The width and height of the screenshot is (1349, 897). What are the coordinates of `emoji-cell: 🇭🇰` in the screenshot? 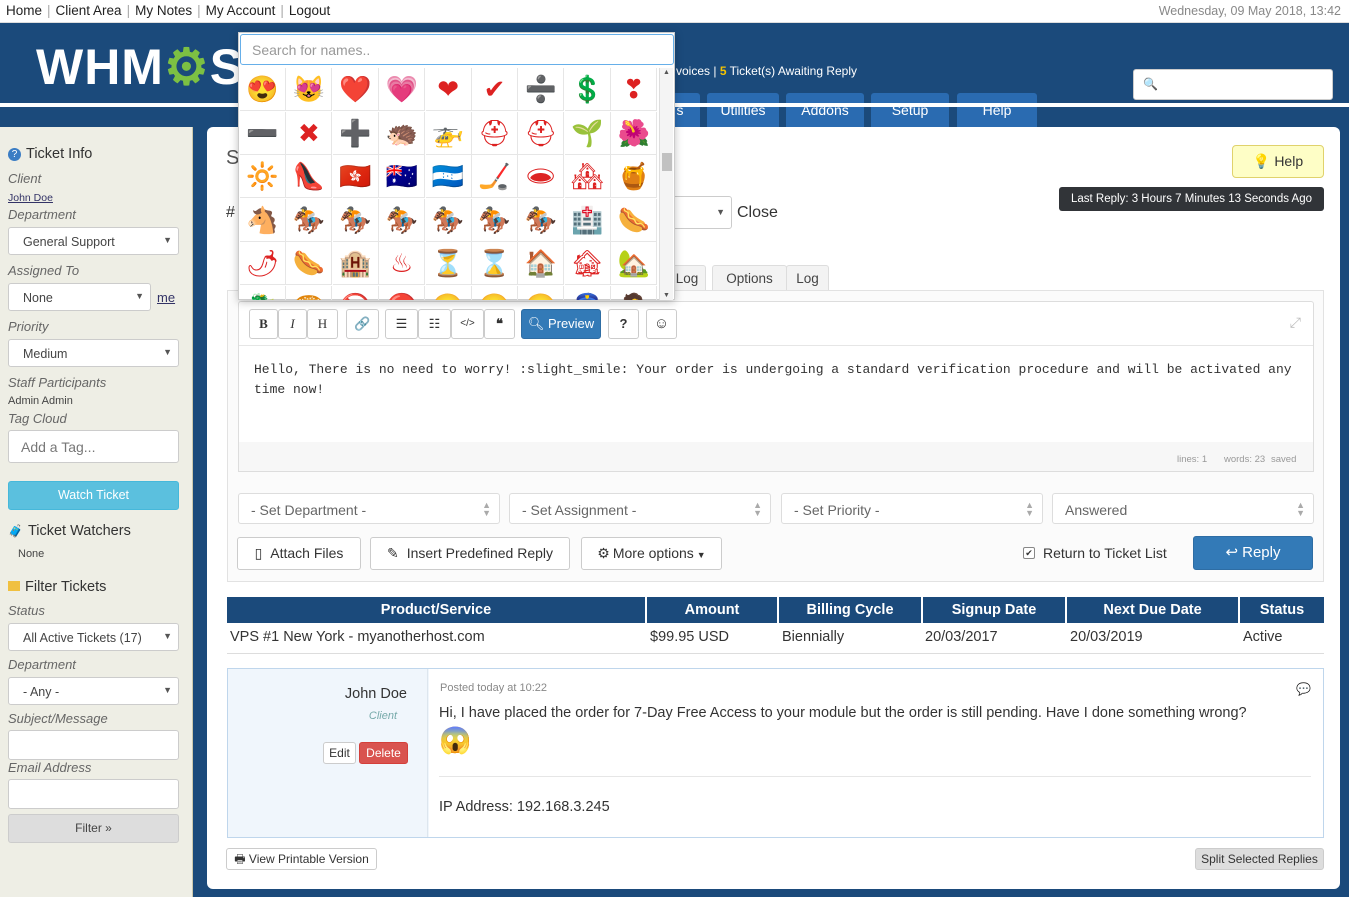 It's located at (355, 177).